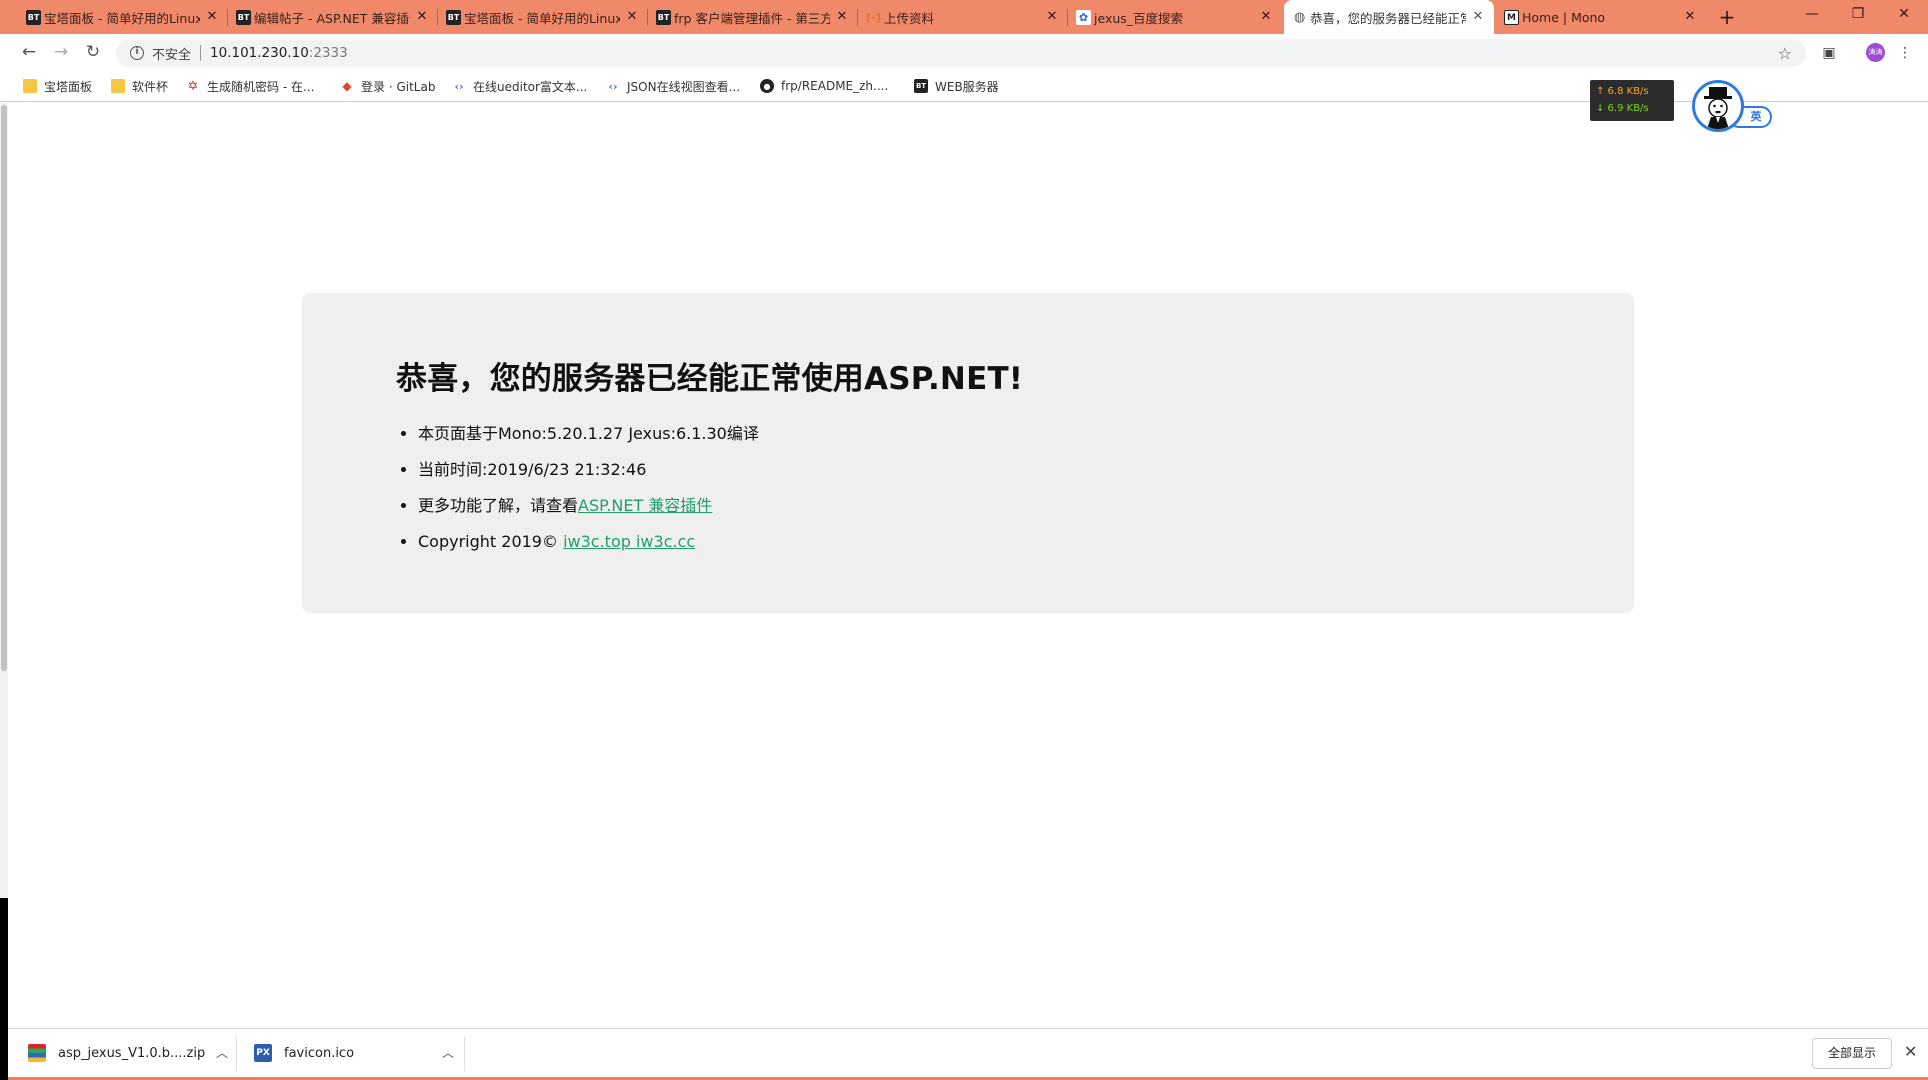  Describe the element at coordinates (150, 86) in the screenshot. I see `bookmark-label: 软件杯` at that location.